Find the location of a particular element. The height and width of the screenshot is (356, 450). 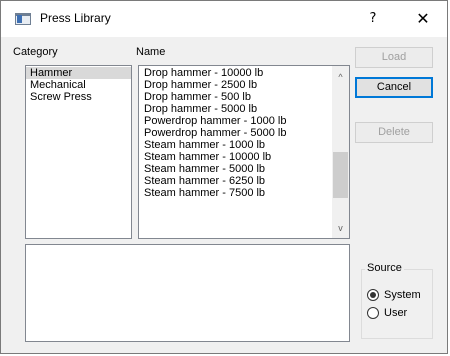

name-list-item: Powerdrop hammer - 5000 lb is located at coordinates (213, 133).